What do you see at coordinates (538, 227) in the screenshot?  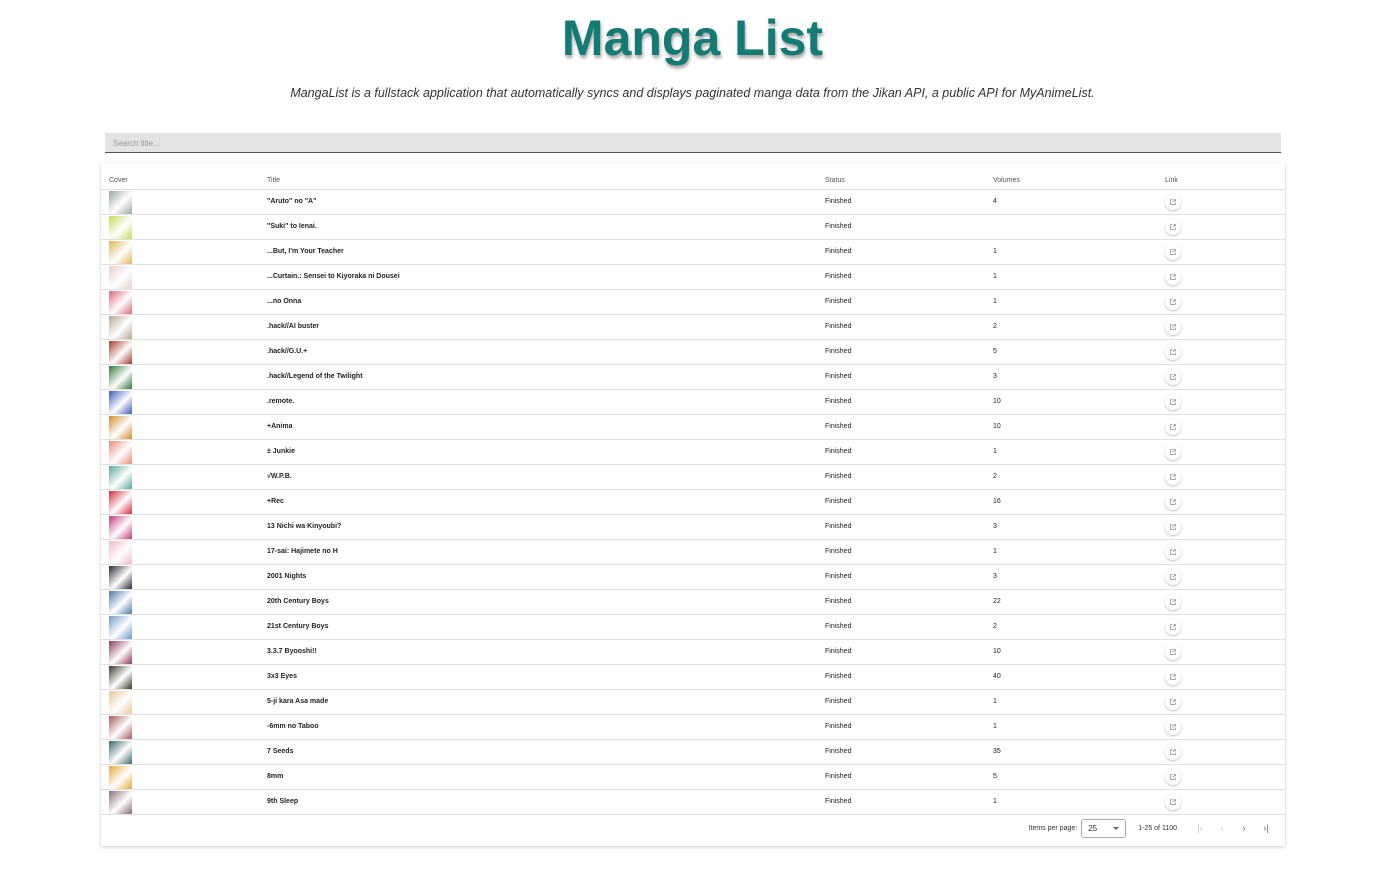 I see `title-cell: "Suki" to Ienai.` at bounding box center [538, 227].